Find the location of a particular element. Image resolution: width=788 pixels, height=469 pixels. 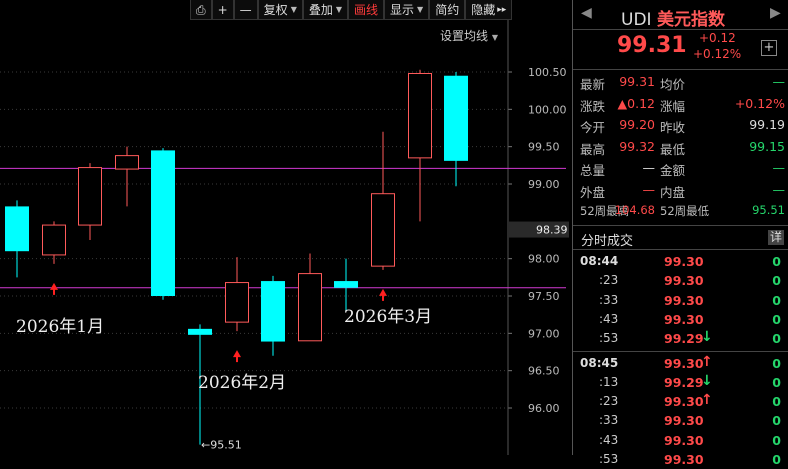

stat-label: 今开 is located at coordinates (593, 127).